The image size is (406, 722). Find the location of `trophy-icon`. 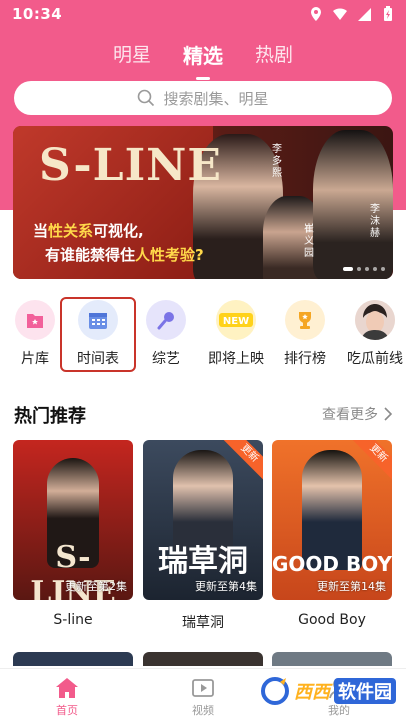

trophy-icon is located at coordinates (305, 320).